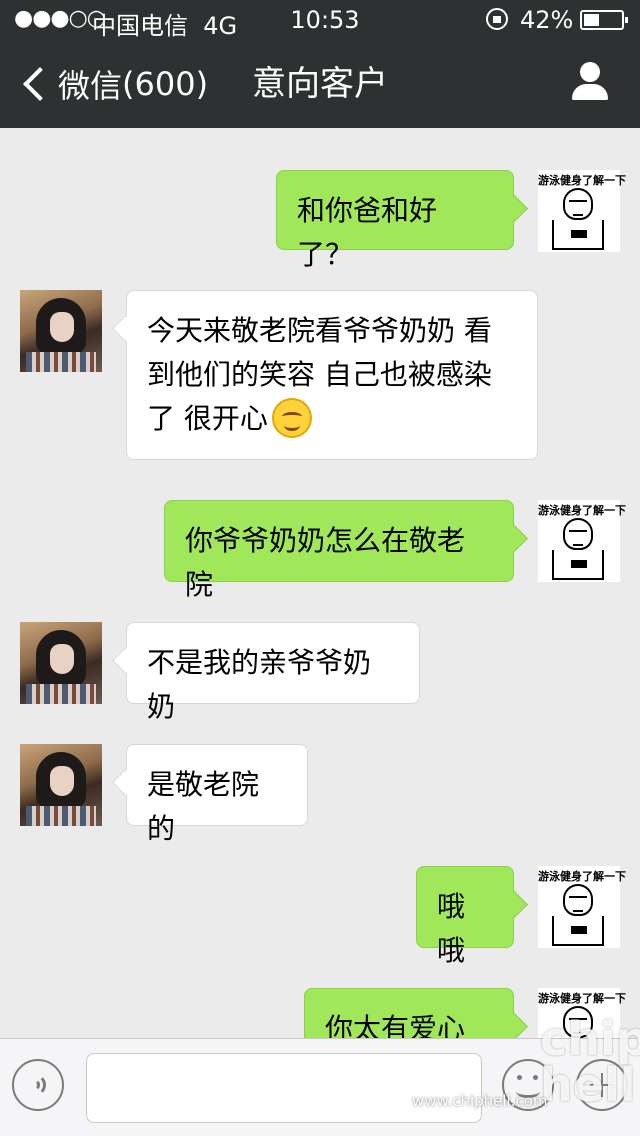 This screenshot has height=1136, width=640. I want to click on person-icon, so click(590, 82).